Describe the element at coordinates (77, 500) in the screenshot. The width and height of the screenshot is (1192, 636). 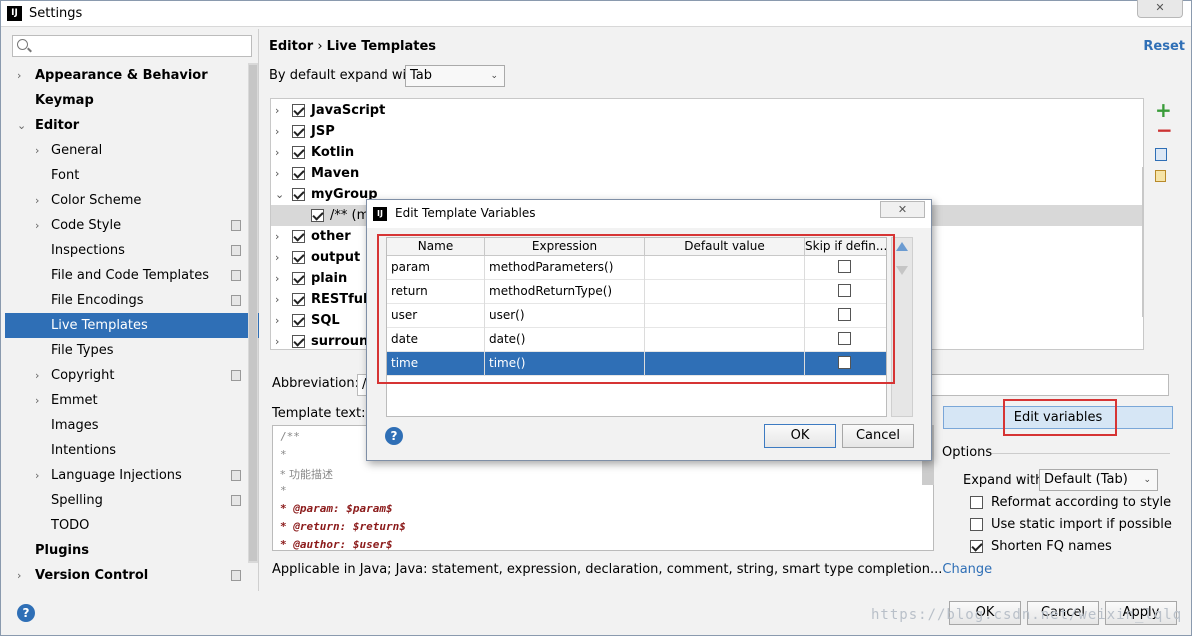
I see `tree-item-label: Spelling` at that location.